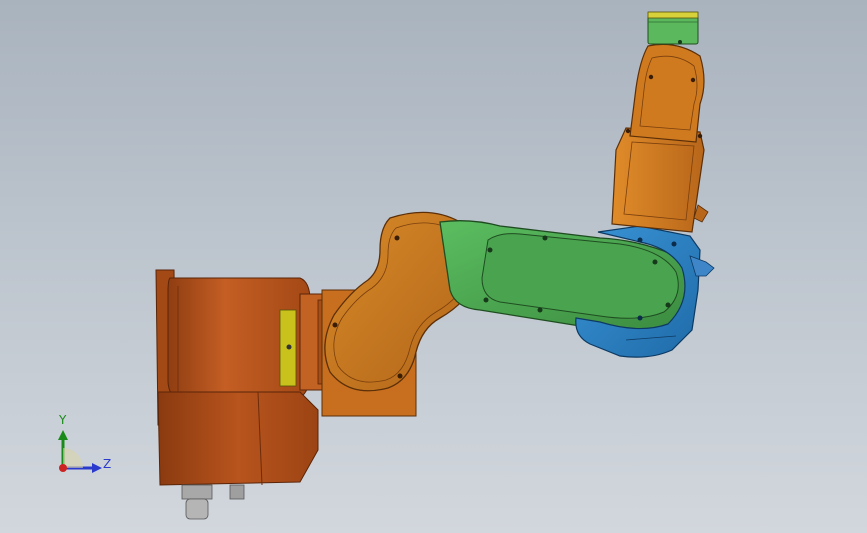 This screenshot has height=533, width=867. I want to click on triad-z-label: Z, so click(107, 464).